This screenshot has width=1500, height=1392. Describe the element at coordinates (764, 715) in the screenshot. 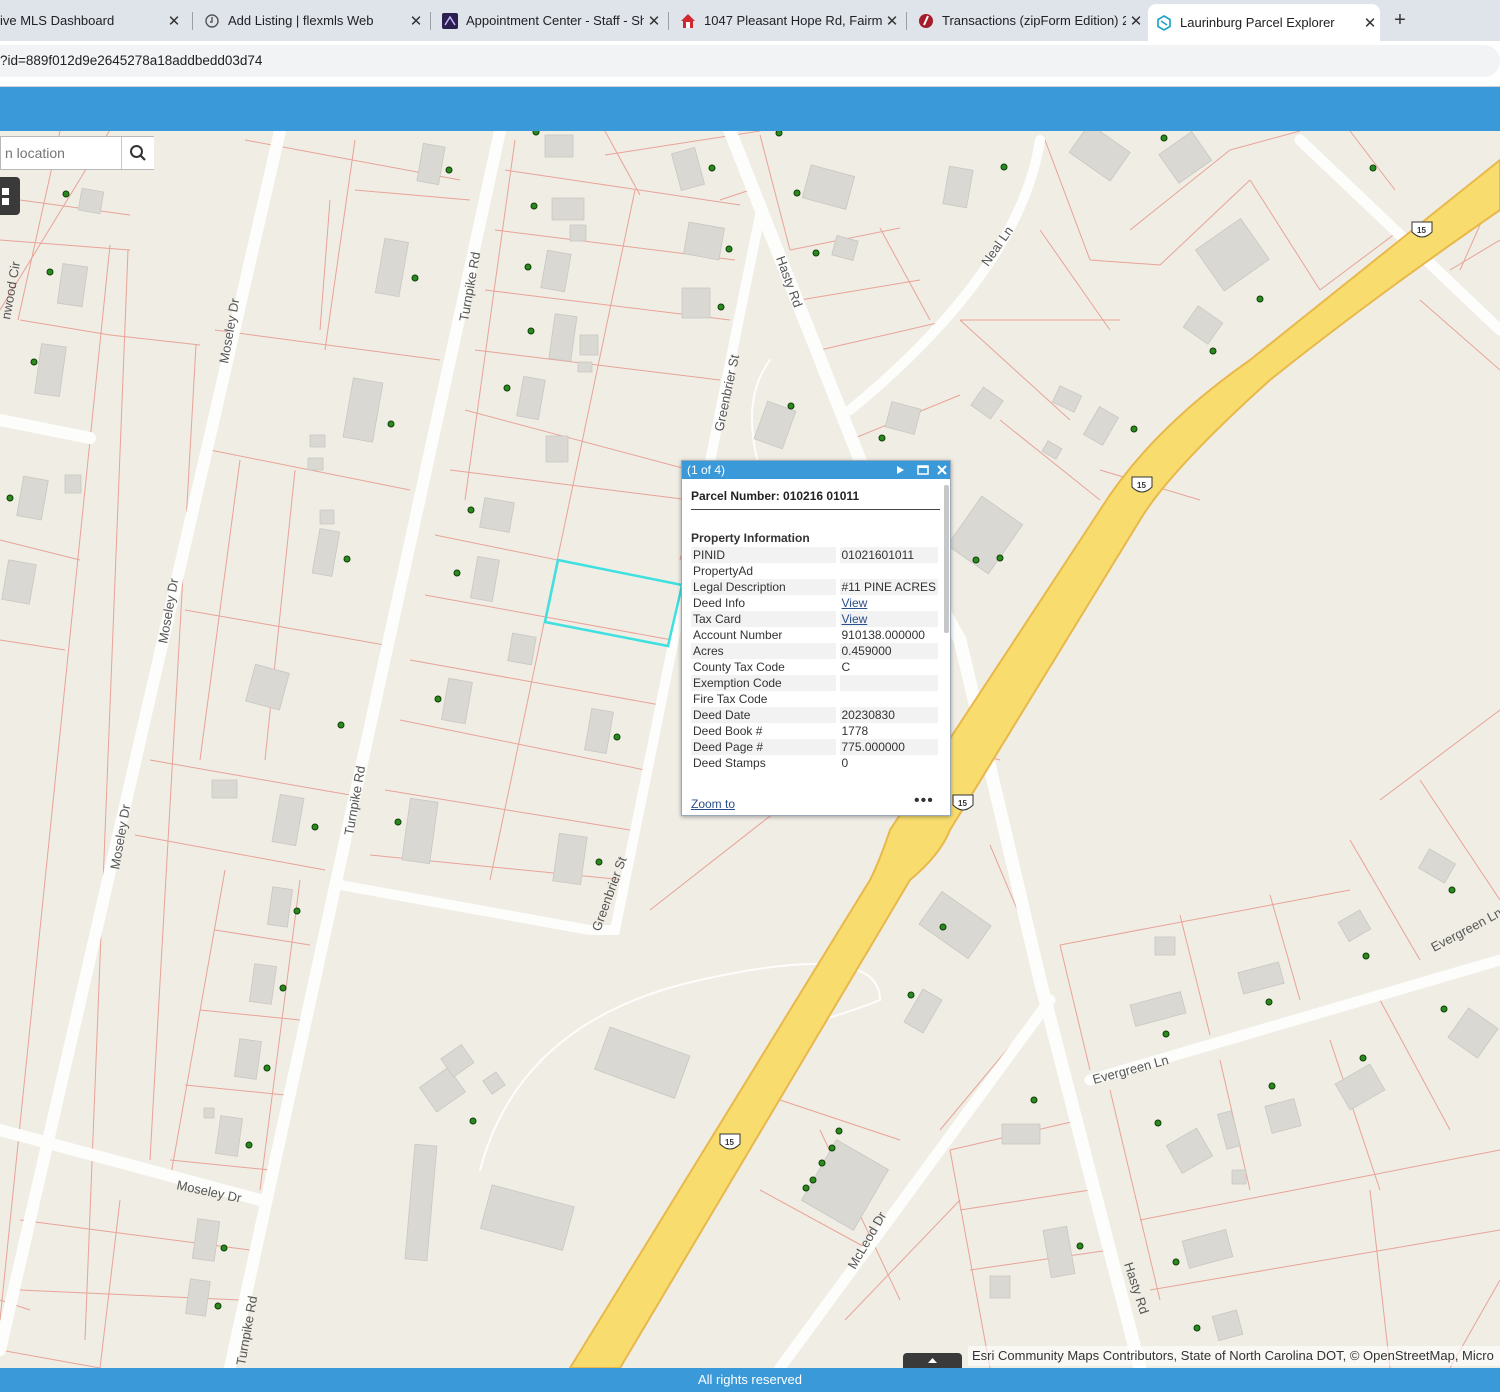

I see `attribute-key: Deed Date` at that location.